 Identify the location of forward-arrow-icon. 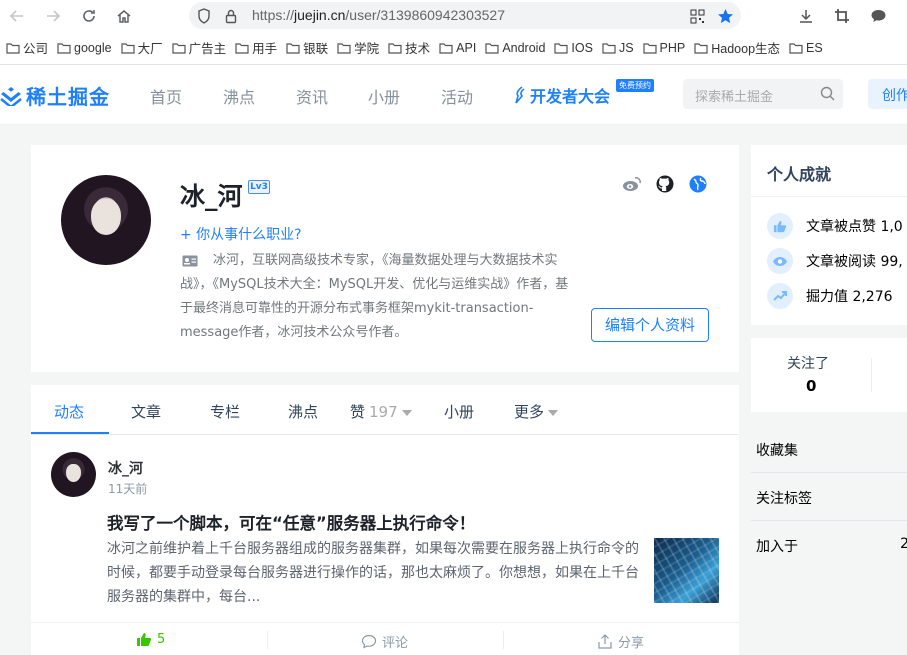
(53, 16).